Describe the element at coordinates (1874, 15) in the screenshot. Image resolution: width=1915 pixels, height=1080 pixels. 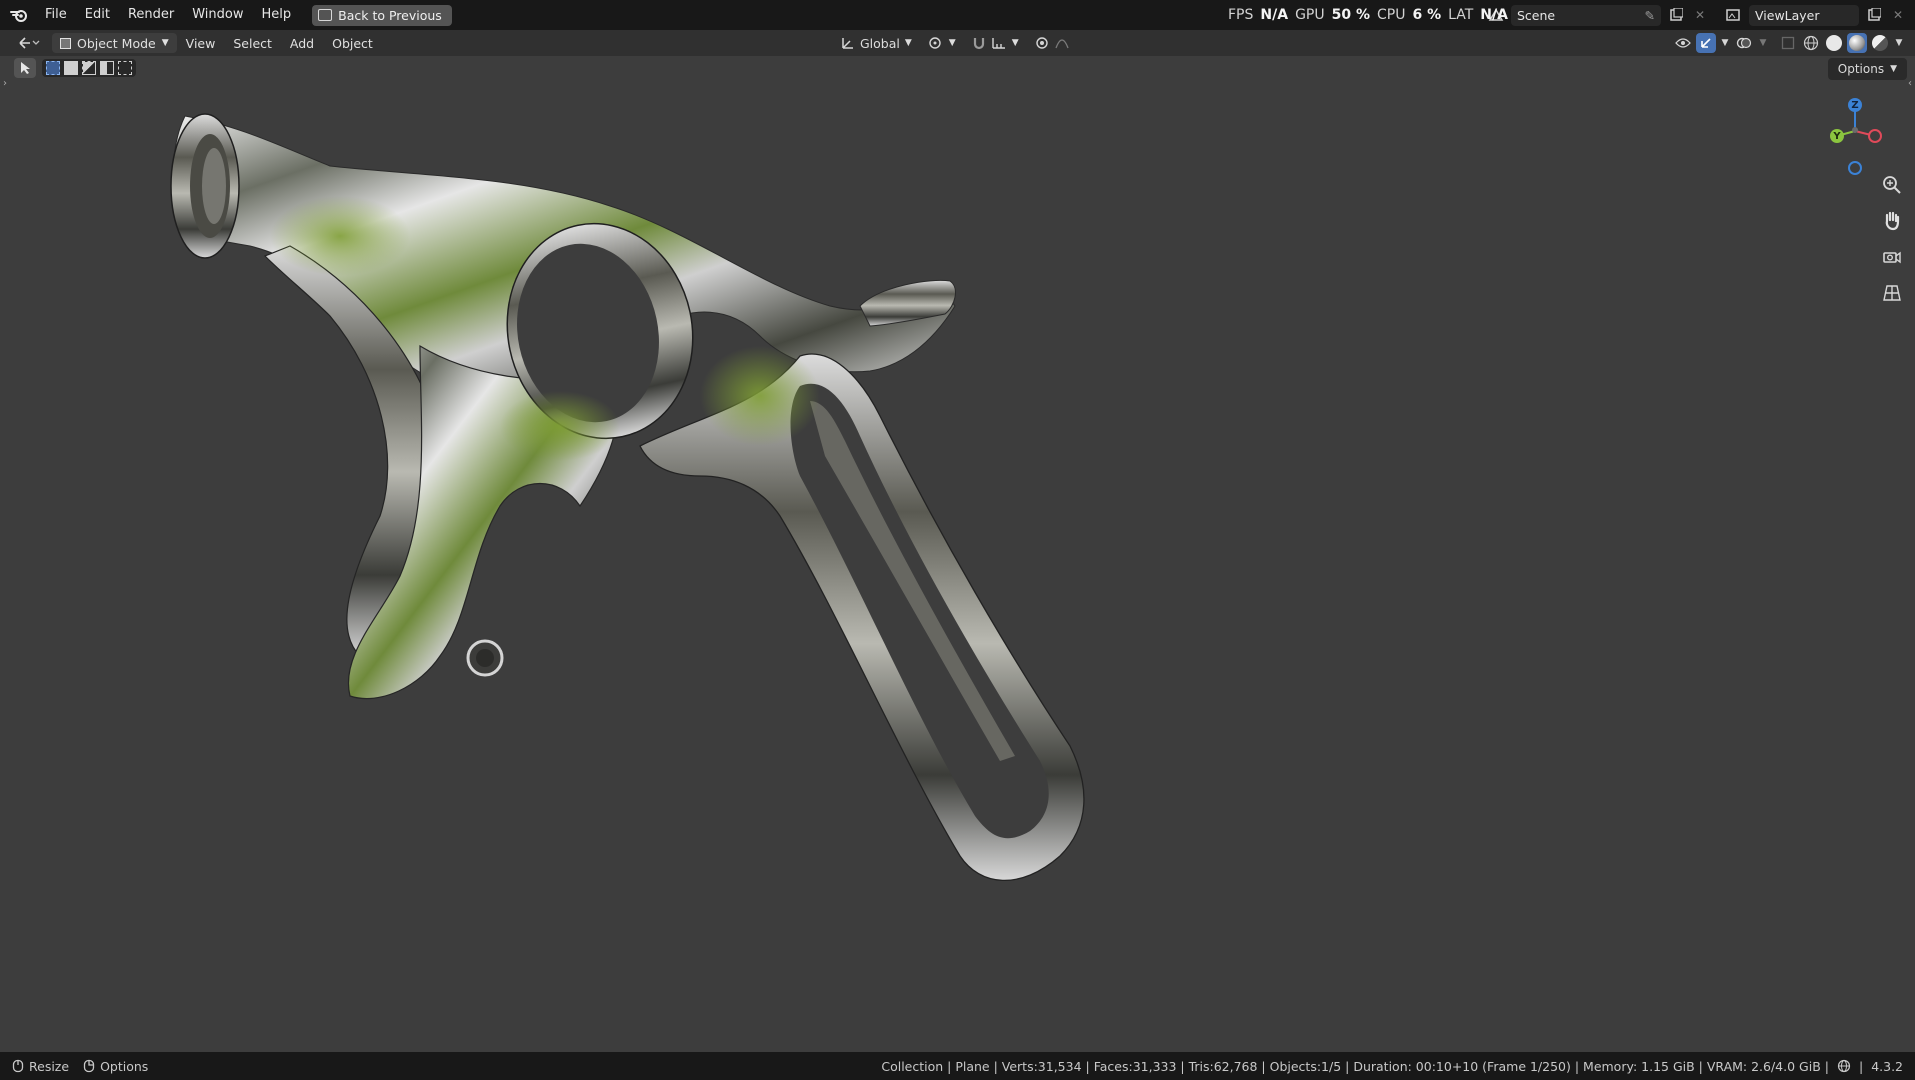
I see `new-view-layer-icon` at that location.